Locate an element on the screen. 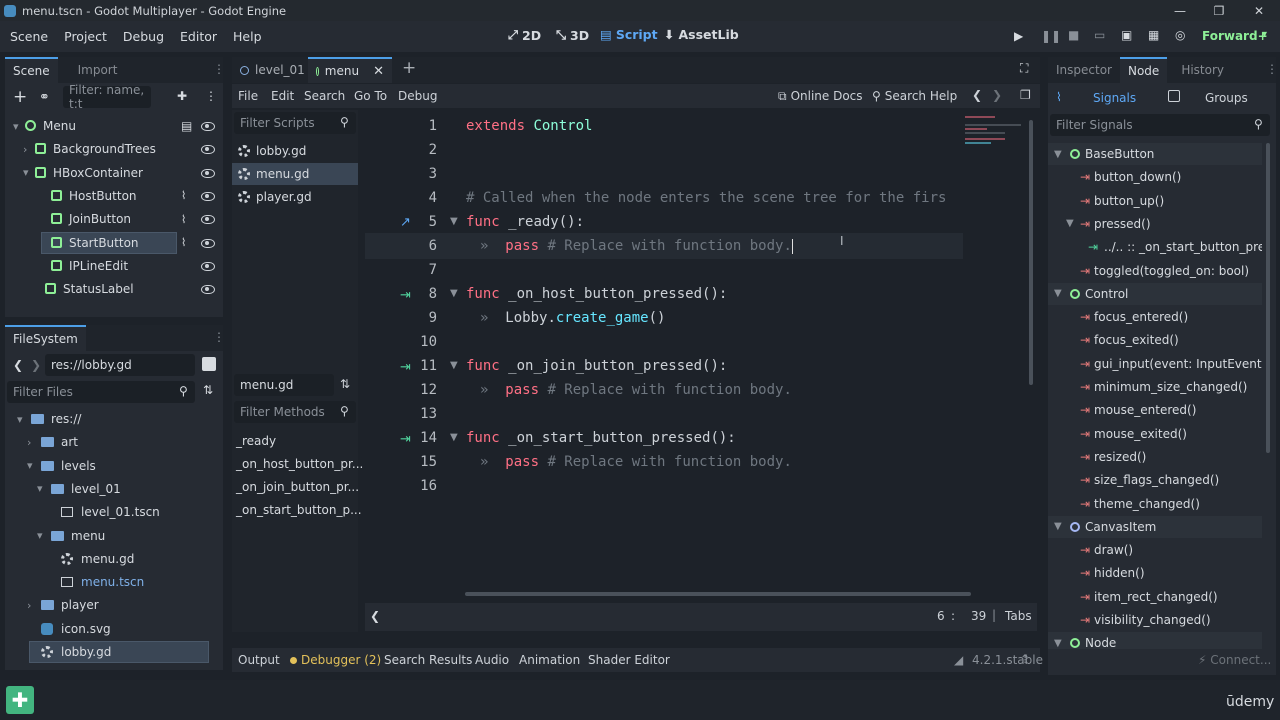 The height and width of the screenshot is (720, 1280). script-item-selected: menu.gd is located at coordinates (295, 174).